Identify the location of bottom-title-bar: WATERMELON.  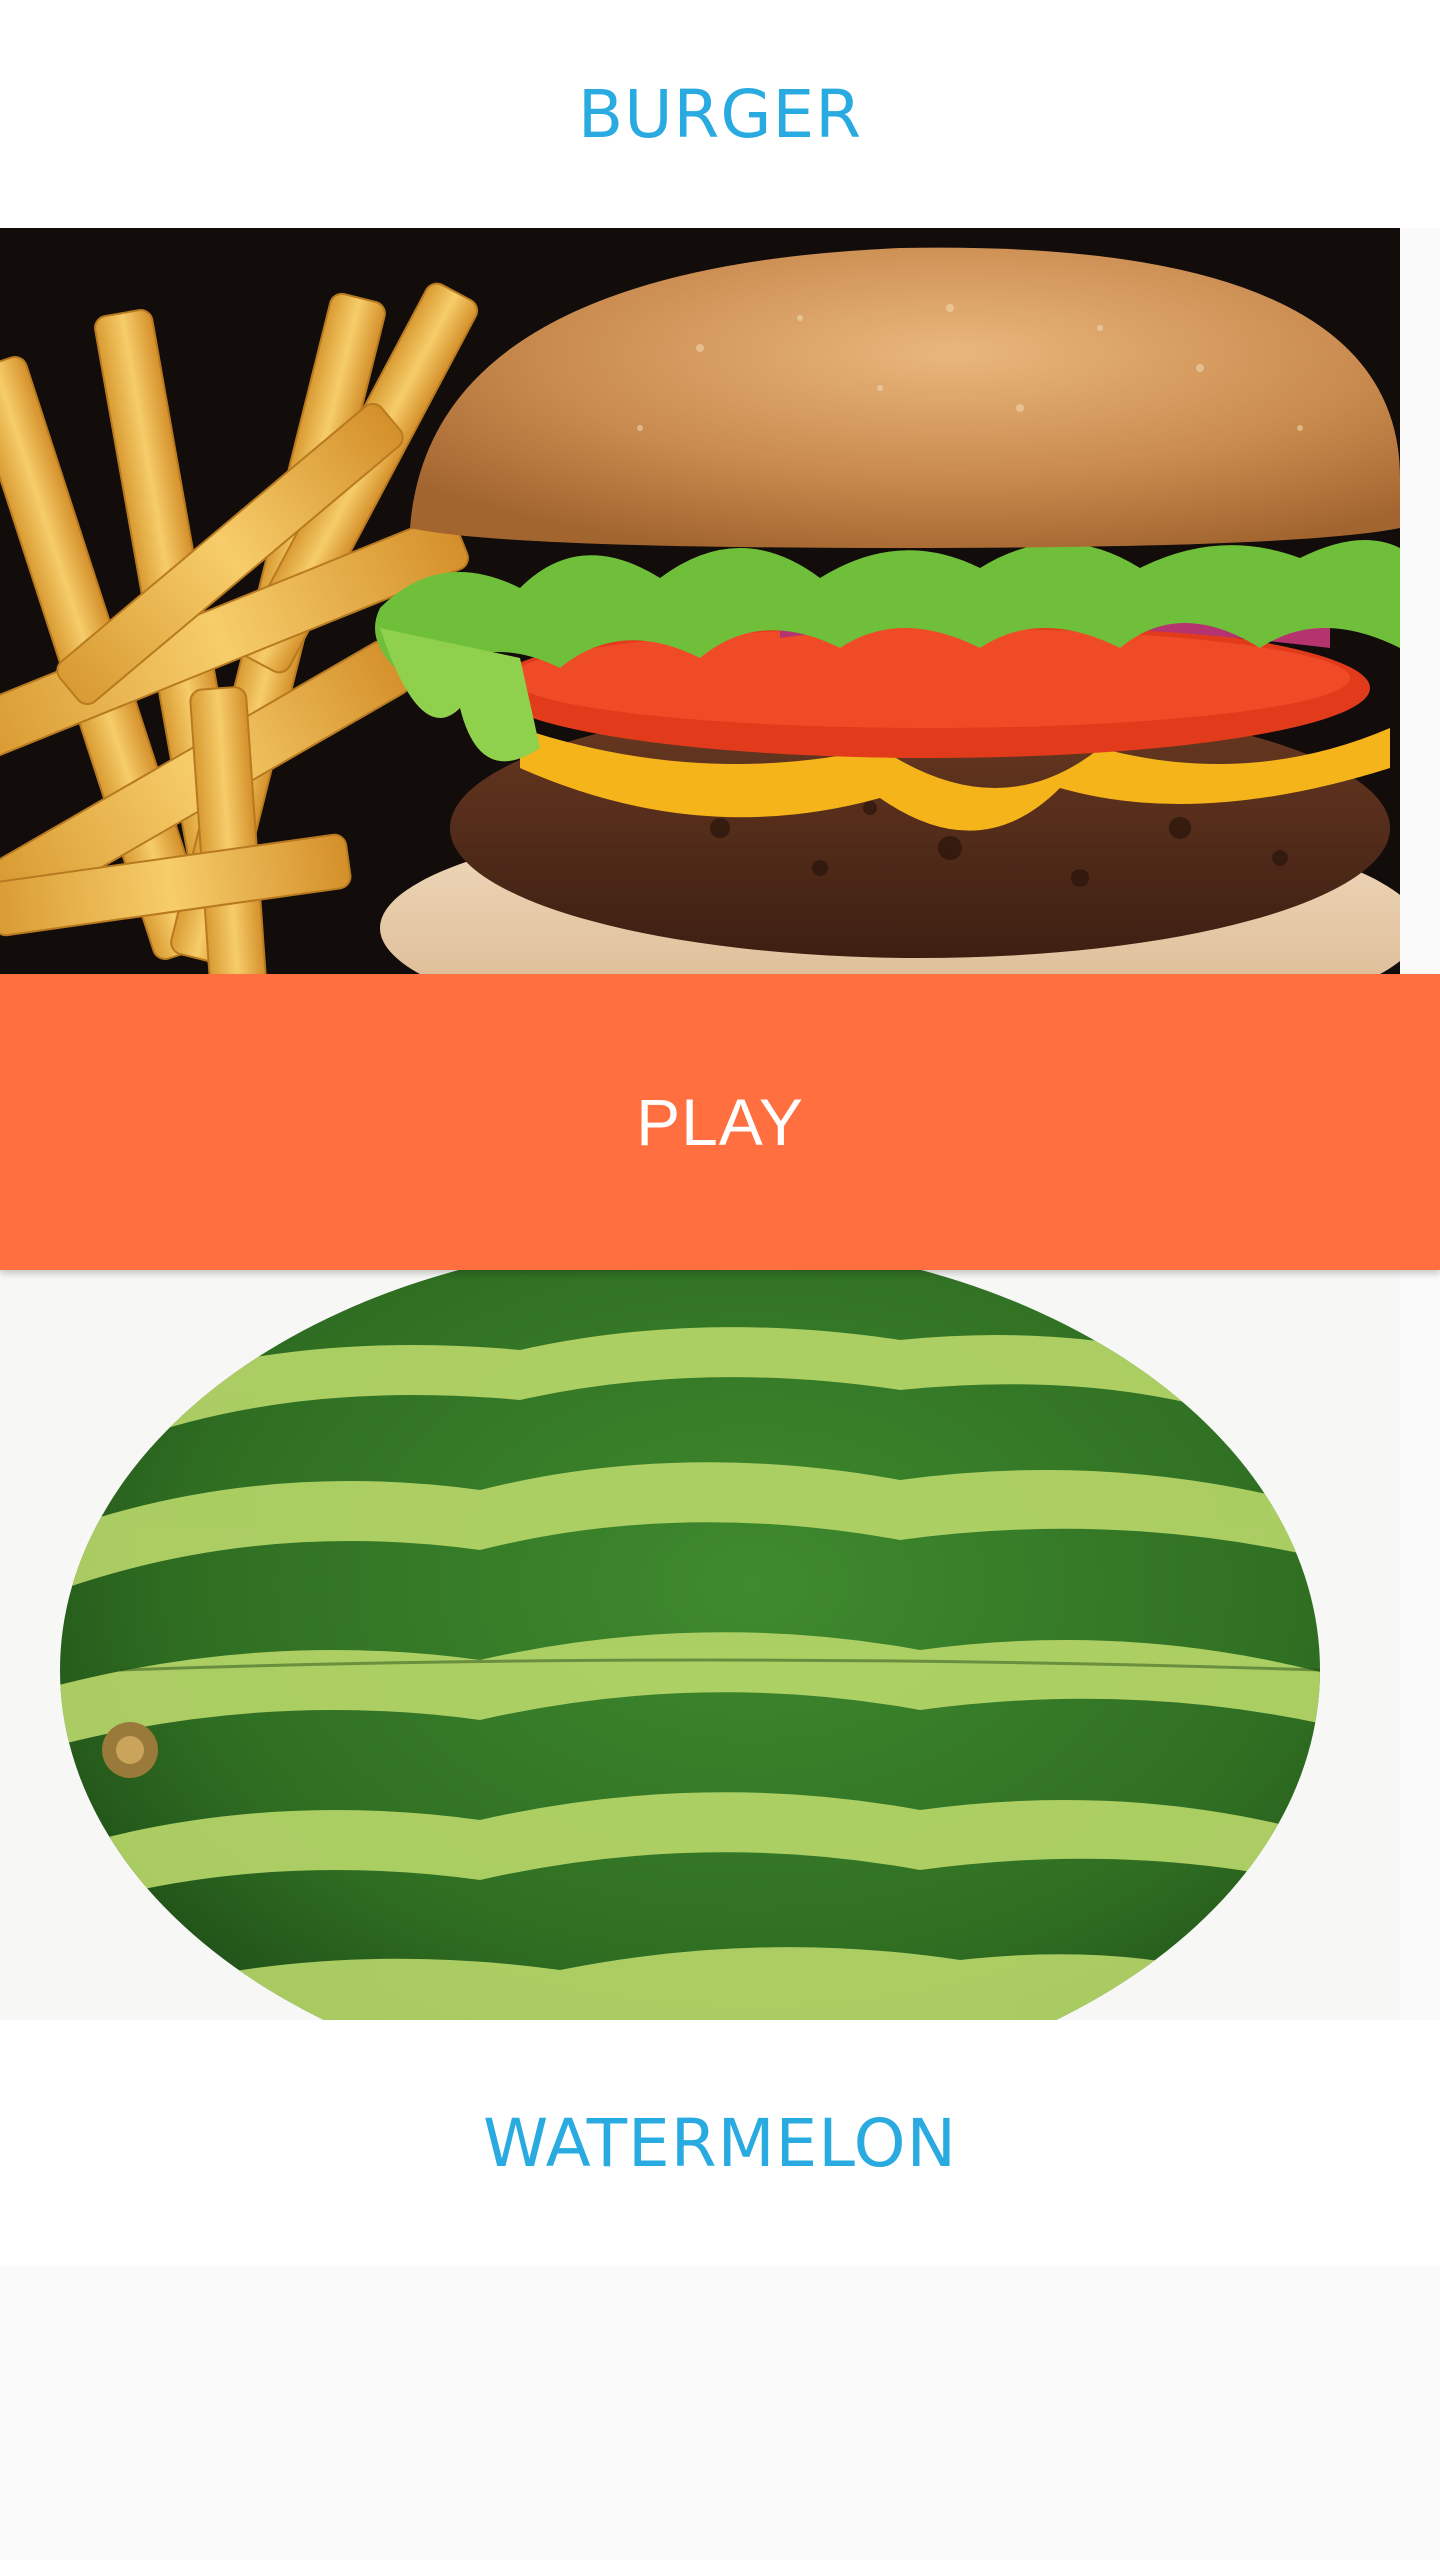
(720, 2143).